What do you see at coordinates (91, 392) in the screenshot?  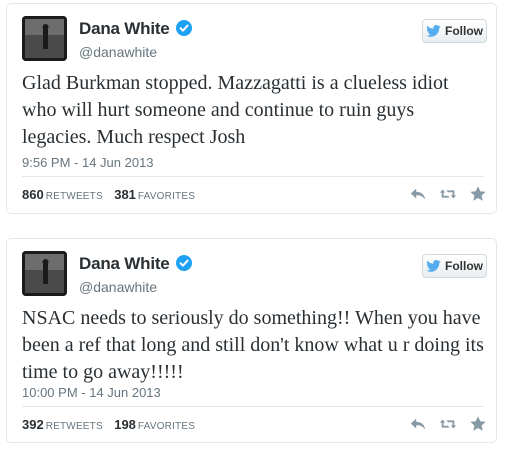 I see `tweet-timestamp: 10:00 PM - 14 Jun 2013` at bounding box center [91, 392].